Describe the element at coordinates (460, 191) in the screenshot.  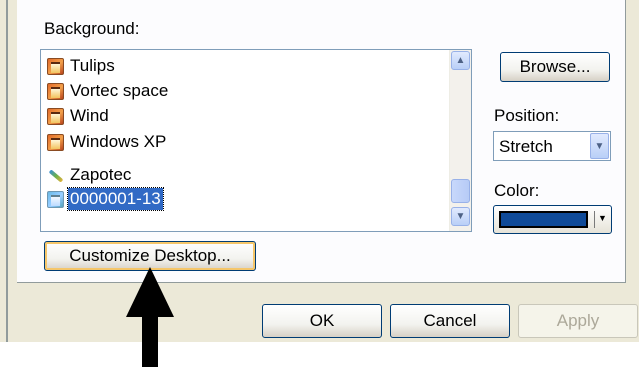
I see `scroll-thumb` at that location.